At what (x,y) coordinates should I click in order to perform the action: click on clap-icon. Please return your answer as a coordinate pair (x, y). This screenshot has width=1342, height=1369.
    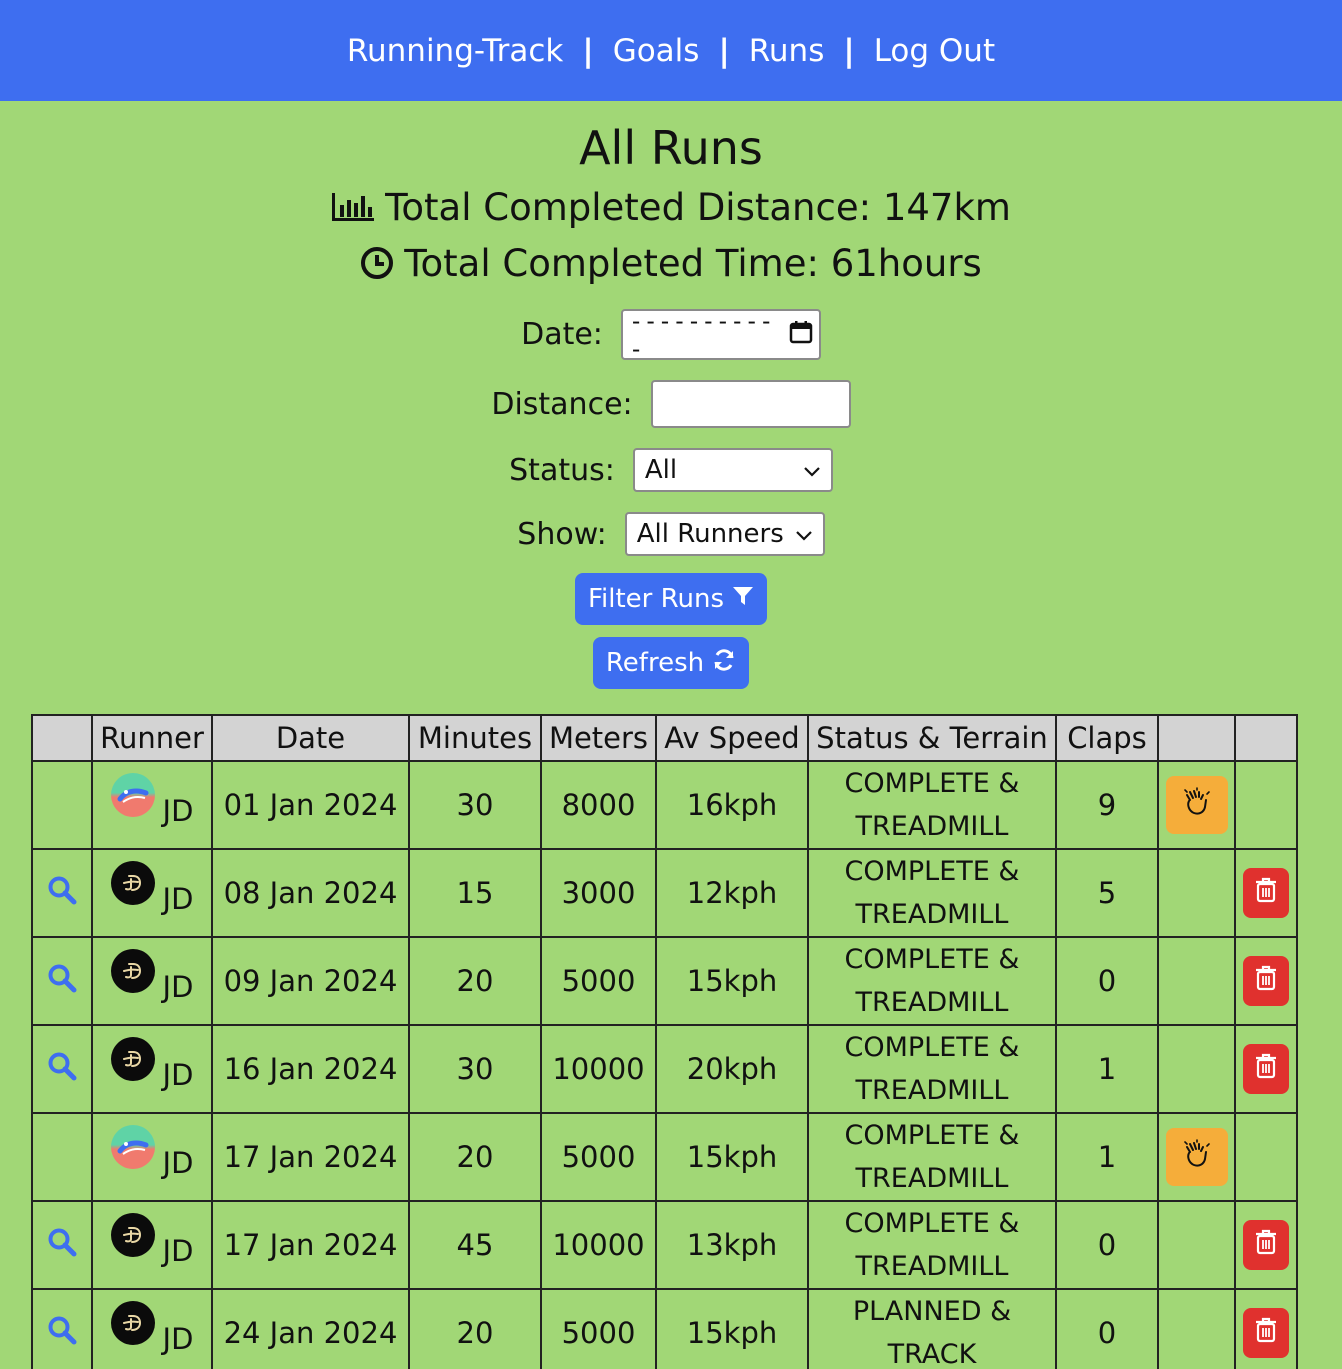
    Looking at the image, I should click on (1197, 1157).